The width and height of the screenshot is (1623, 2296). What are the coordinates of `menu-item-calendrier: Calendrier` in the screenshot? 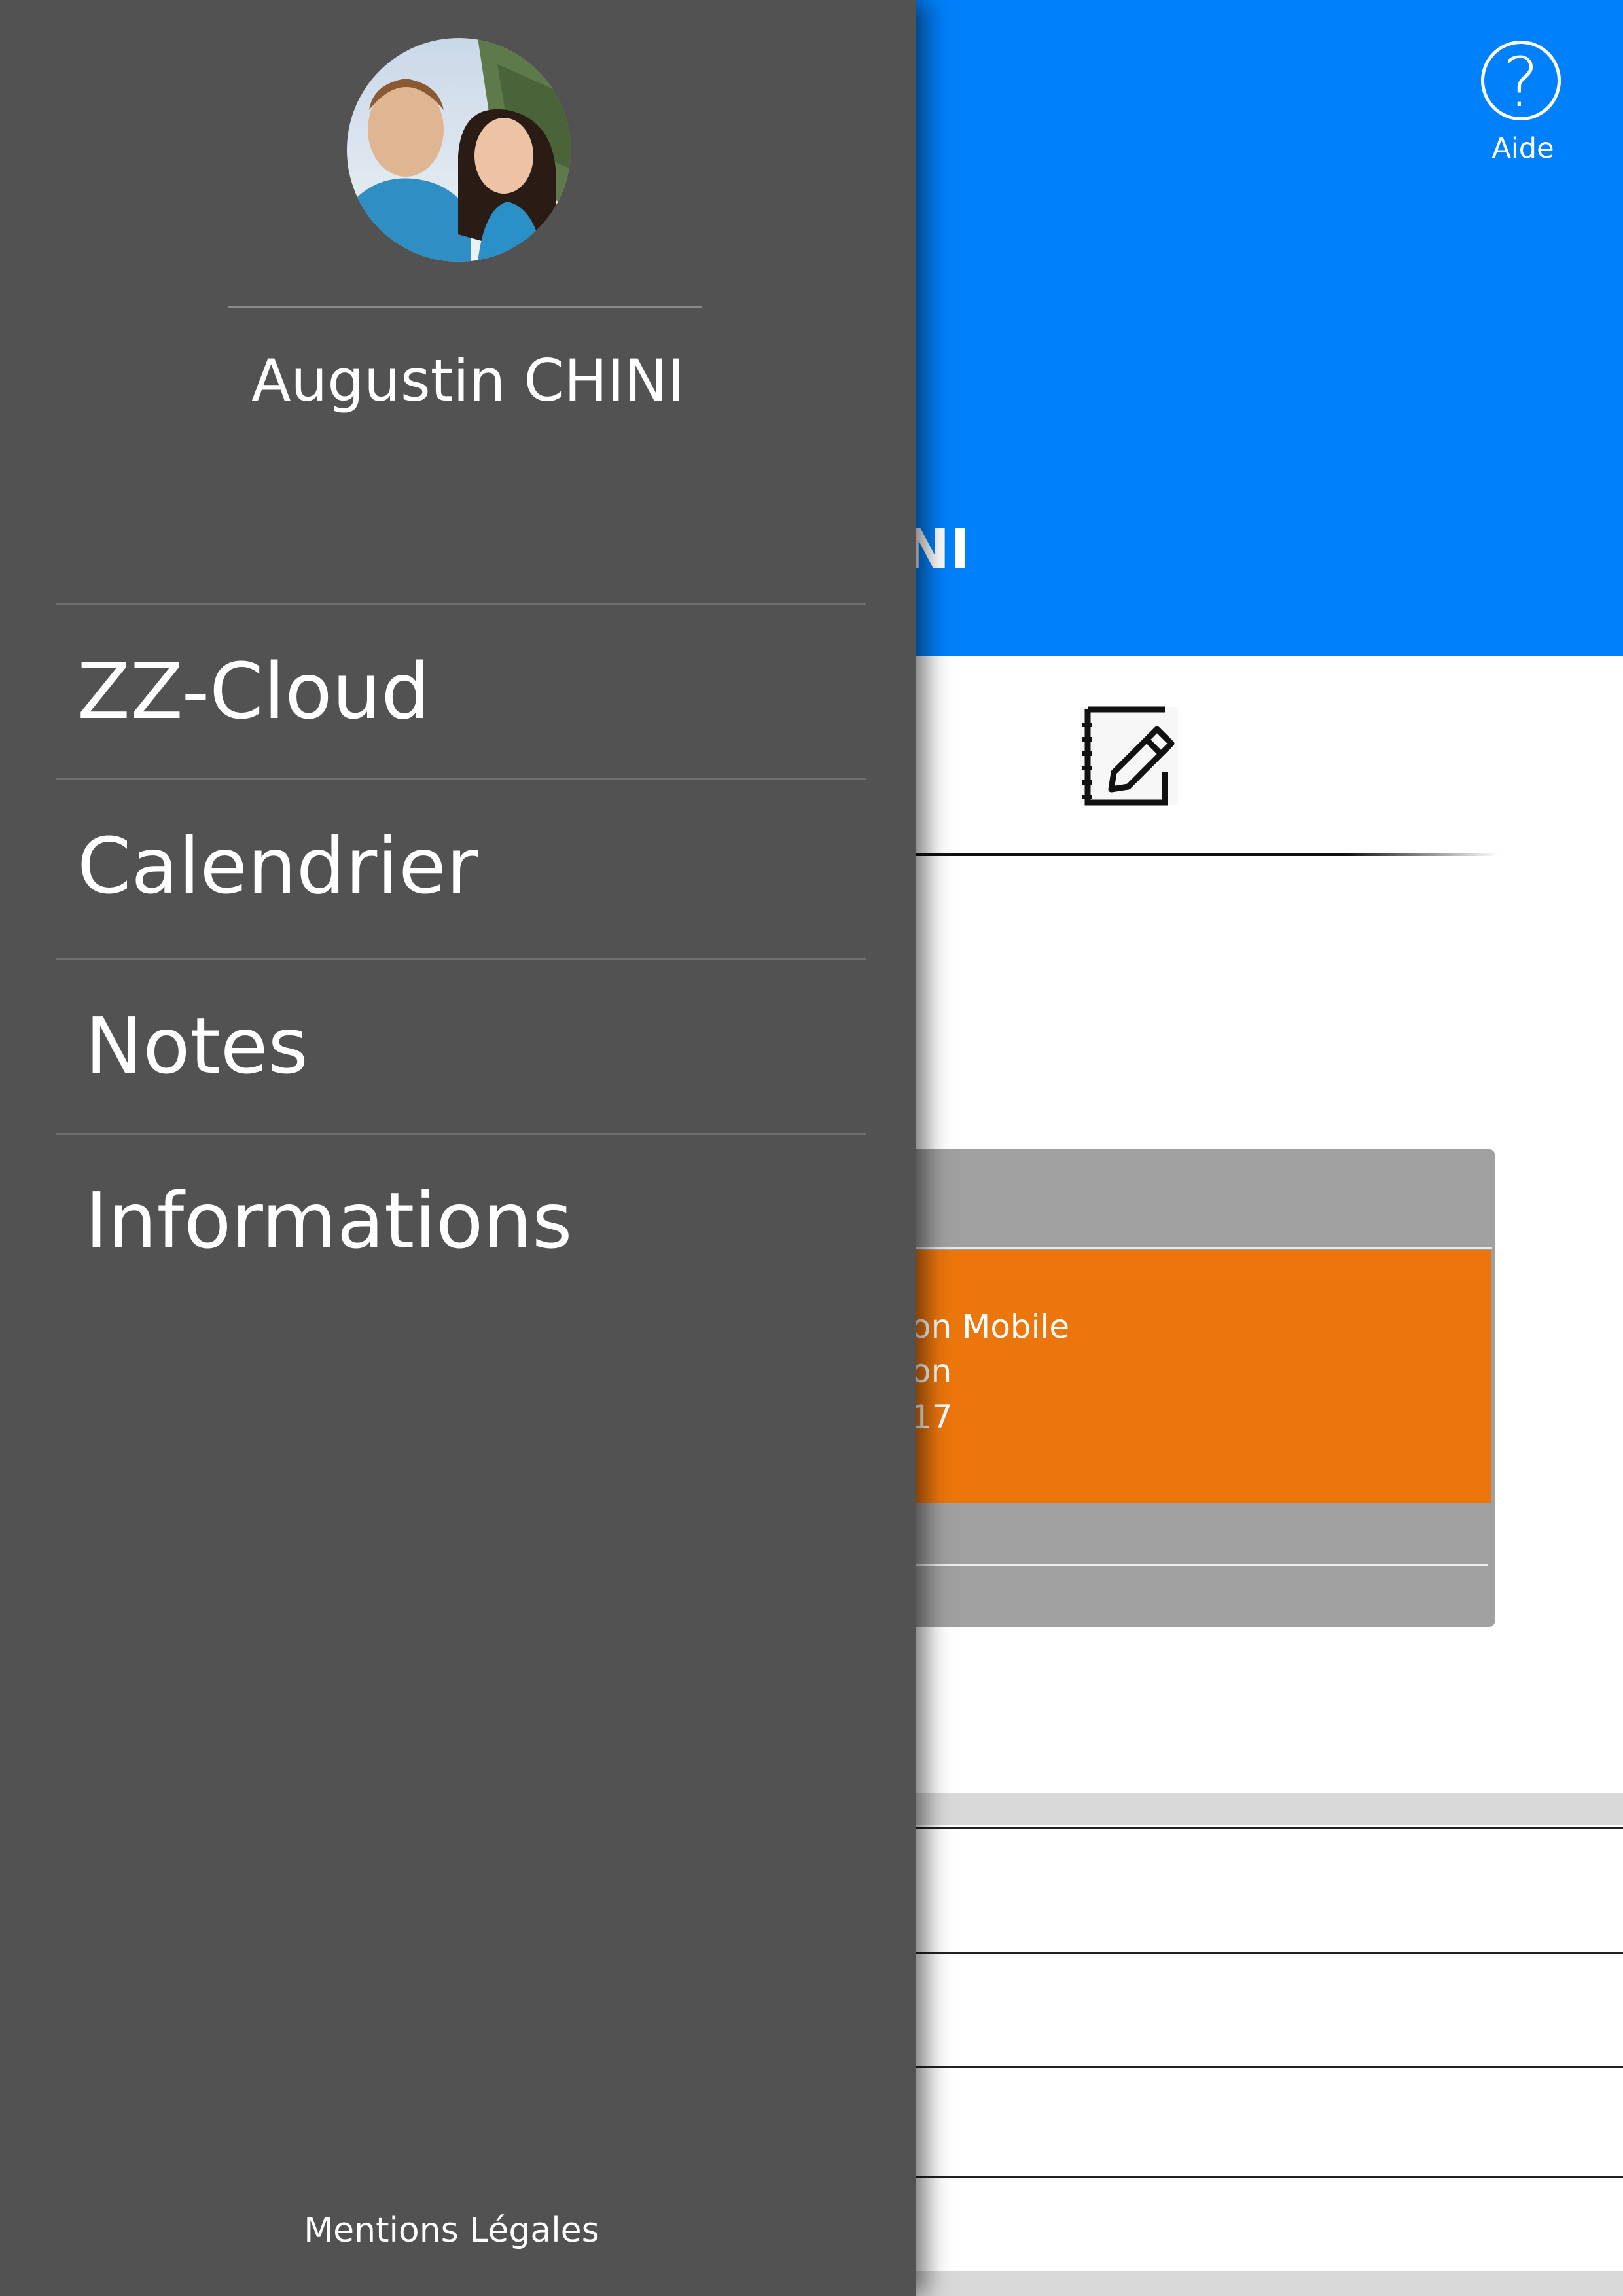 It's located at (461, 866).